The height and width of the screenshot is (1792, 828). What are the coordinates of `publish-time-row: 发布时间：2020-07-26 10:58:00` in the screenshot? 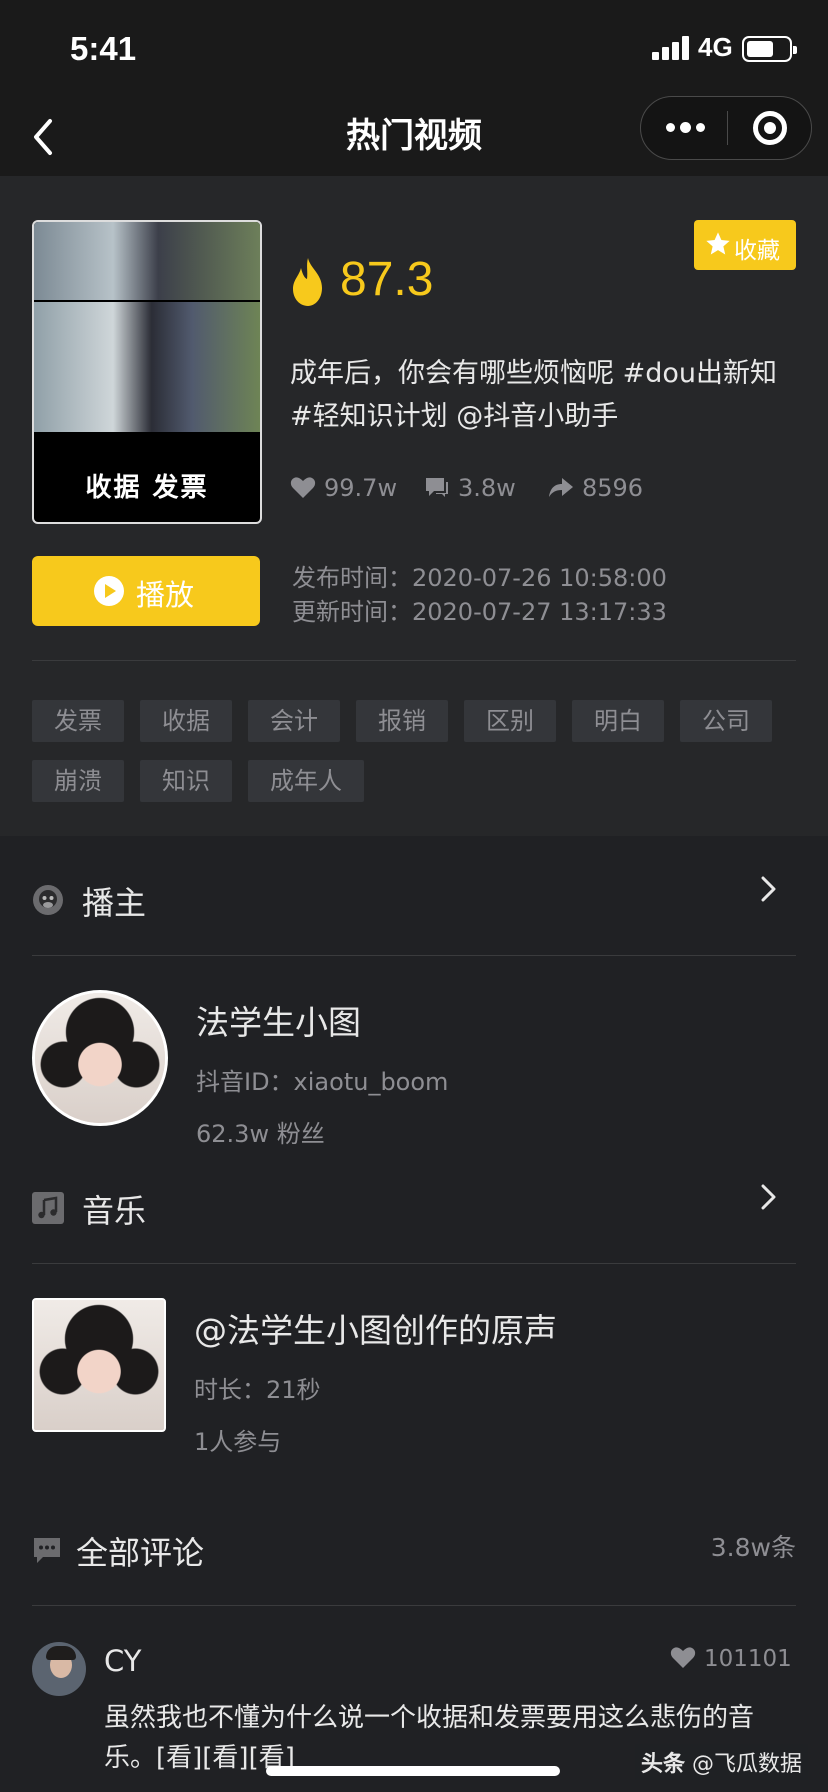 It's located at (479, 575).